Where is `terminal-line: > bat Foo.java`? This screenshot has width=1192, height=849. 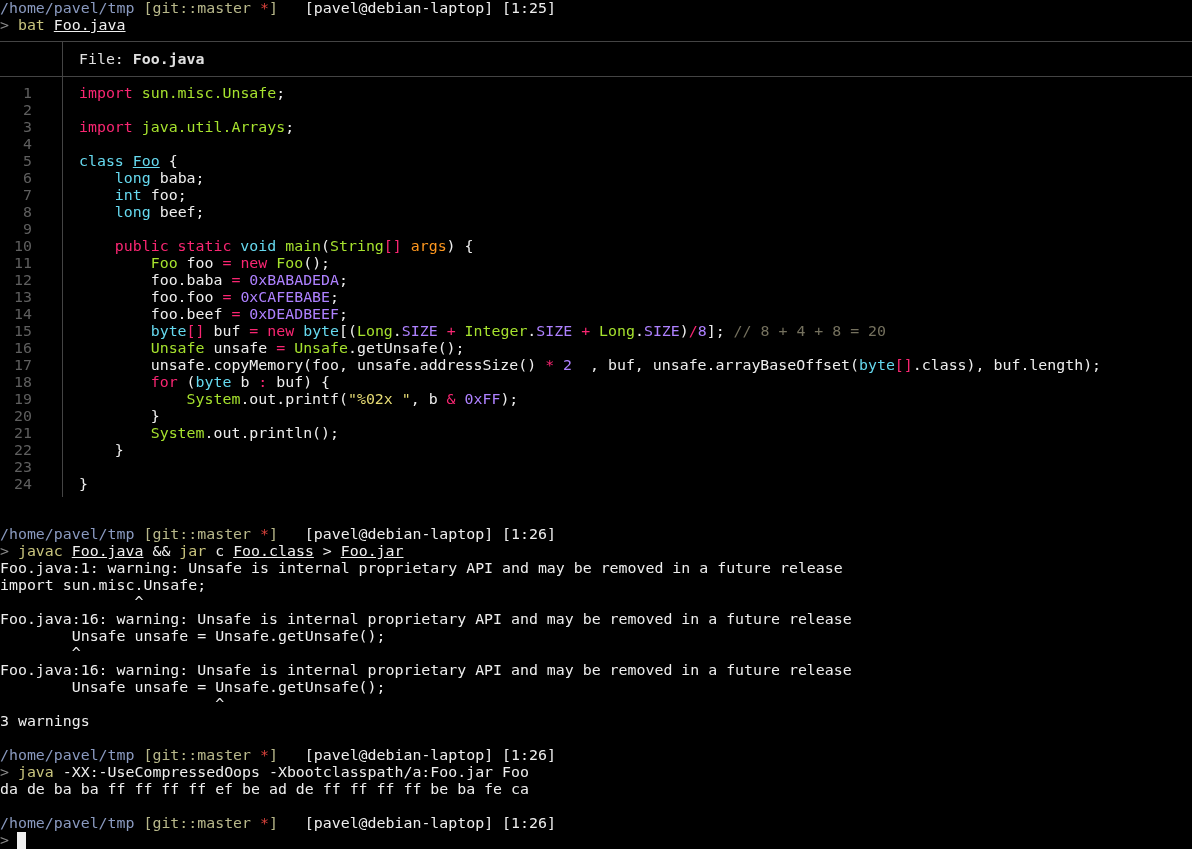
terminal-line: > bat Foo.java is located at coordinates (63, 25).